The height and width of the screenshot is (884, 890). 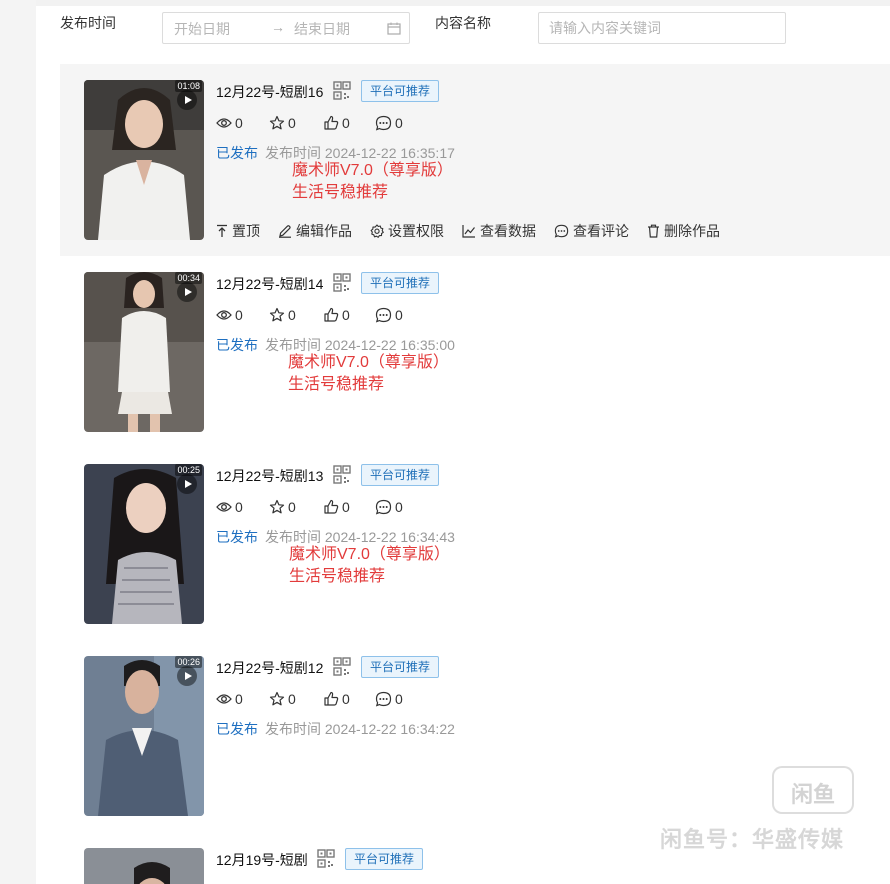 I want to click on view-comments-label: 查看评论, so click(x=601, y=231).